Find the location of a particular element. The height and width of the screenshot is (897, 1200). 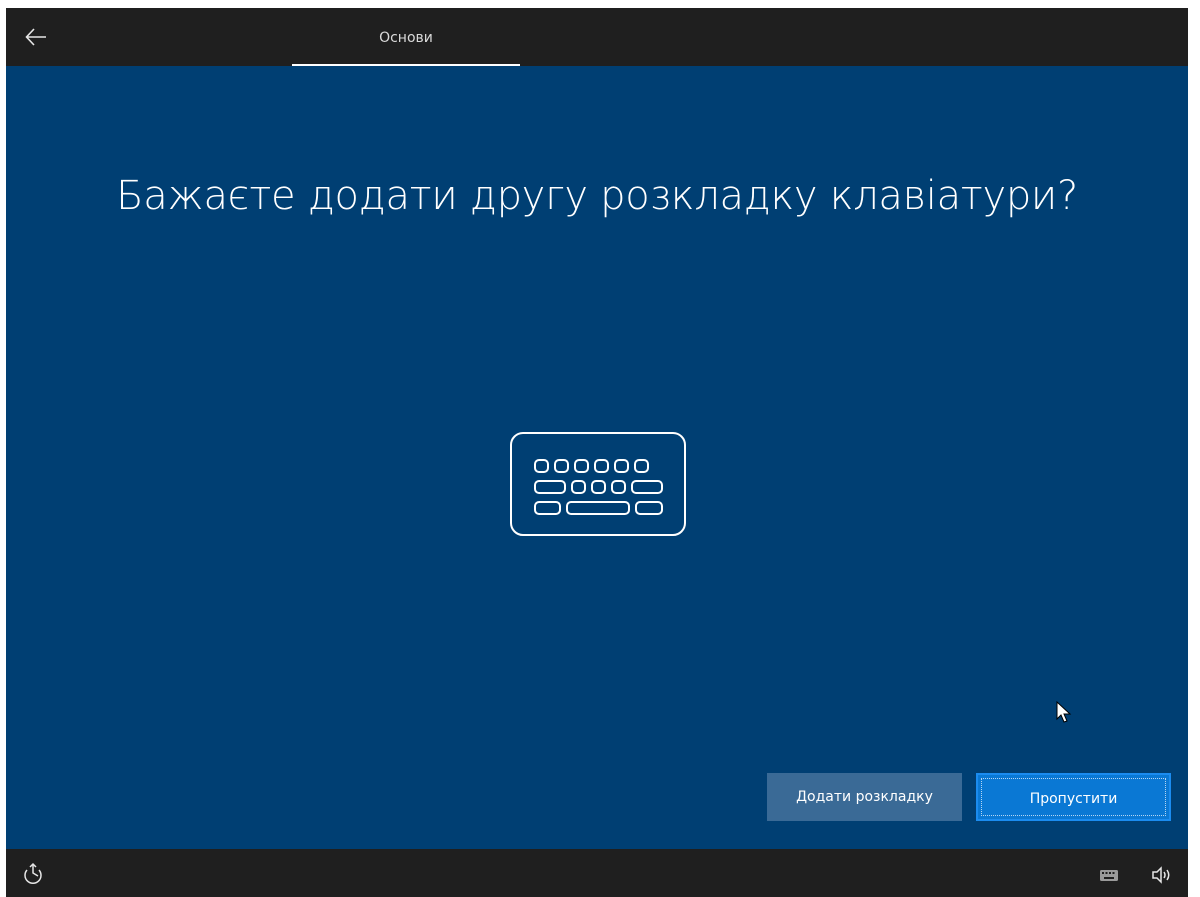

mouse-pointer-icon is located at coordinates (1064, 712).